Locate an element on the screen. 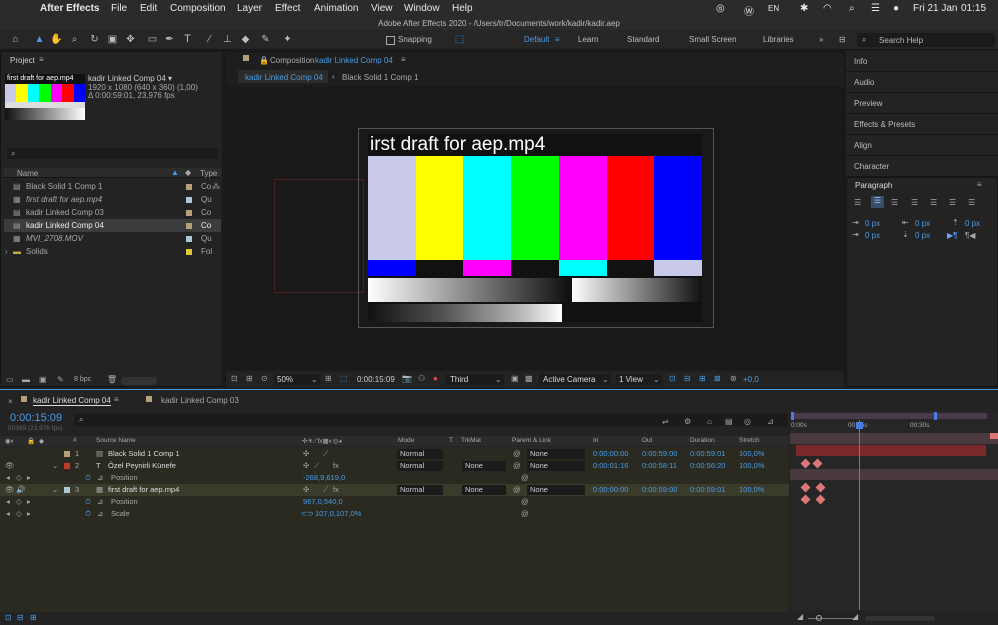 The height and width of the screenshot is (625, 998). home-icon: ⌂ is located at coordinates (15, 39).